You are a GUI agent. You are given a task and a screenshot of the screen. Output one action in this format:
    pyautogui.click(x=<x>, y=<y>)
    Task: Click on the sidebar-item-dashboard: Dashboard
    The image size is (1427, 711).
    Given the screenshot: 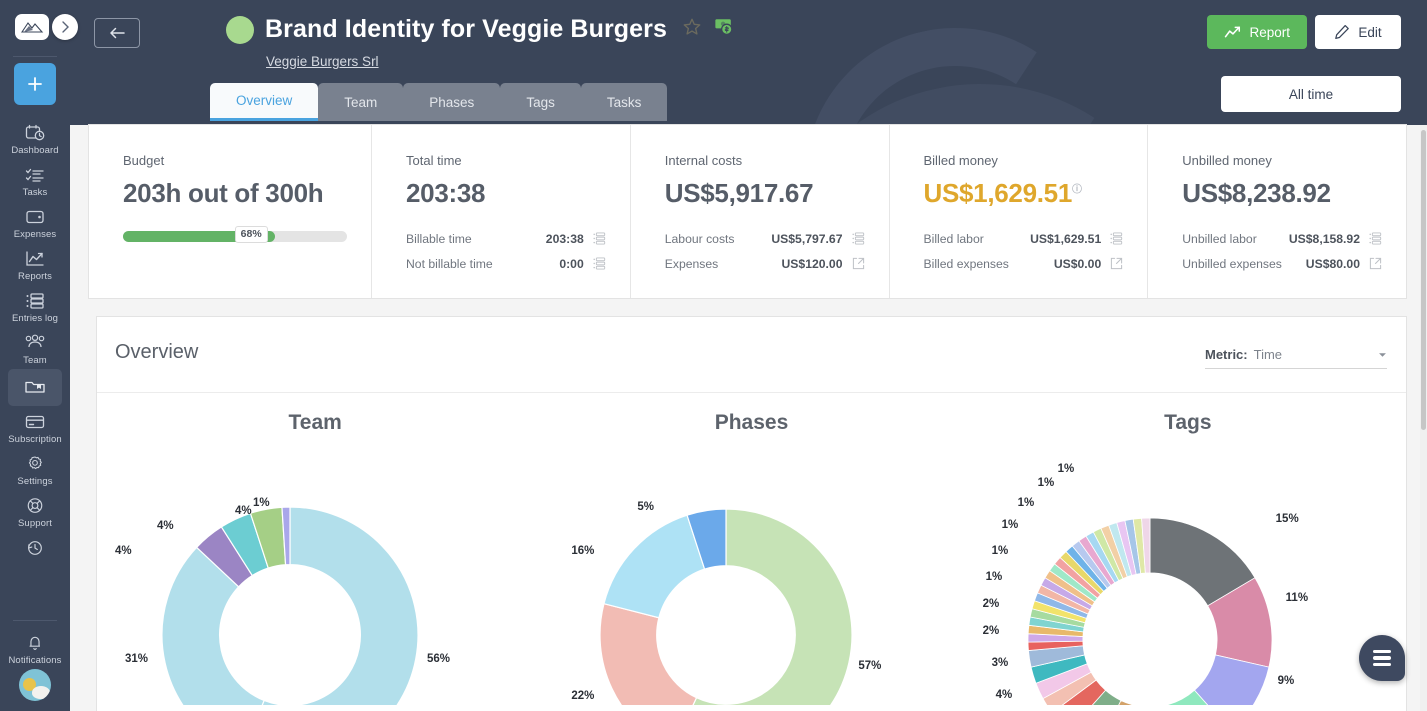 What is the action you would take?
    pyautogui.click(x=35, y=138)
    